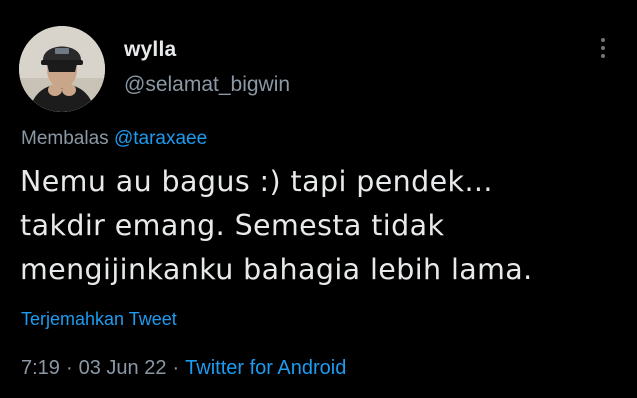  Describe the element at coordinates (276, 269) in the screenshot. I see `tweet-text-line: mengijinkanku bahagia lebih lama.` at that location.